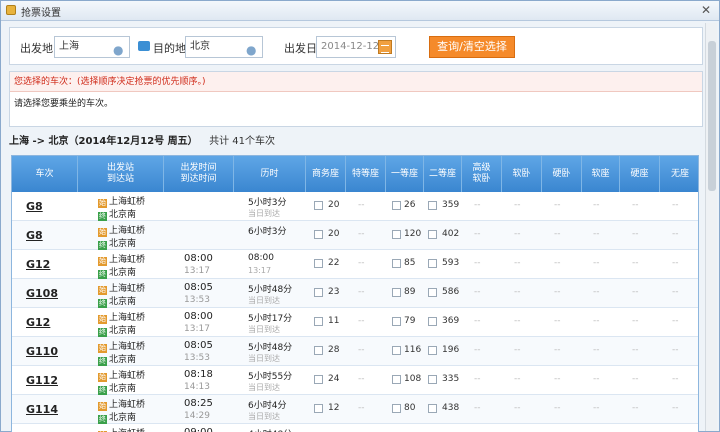 Image resolution: width=720 pixels, height=432 pixels. What do you see at coordinates (11, 10) in the screenshot?
I see `app-icon` at bounding box center [11, 10].